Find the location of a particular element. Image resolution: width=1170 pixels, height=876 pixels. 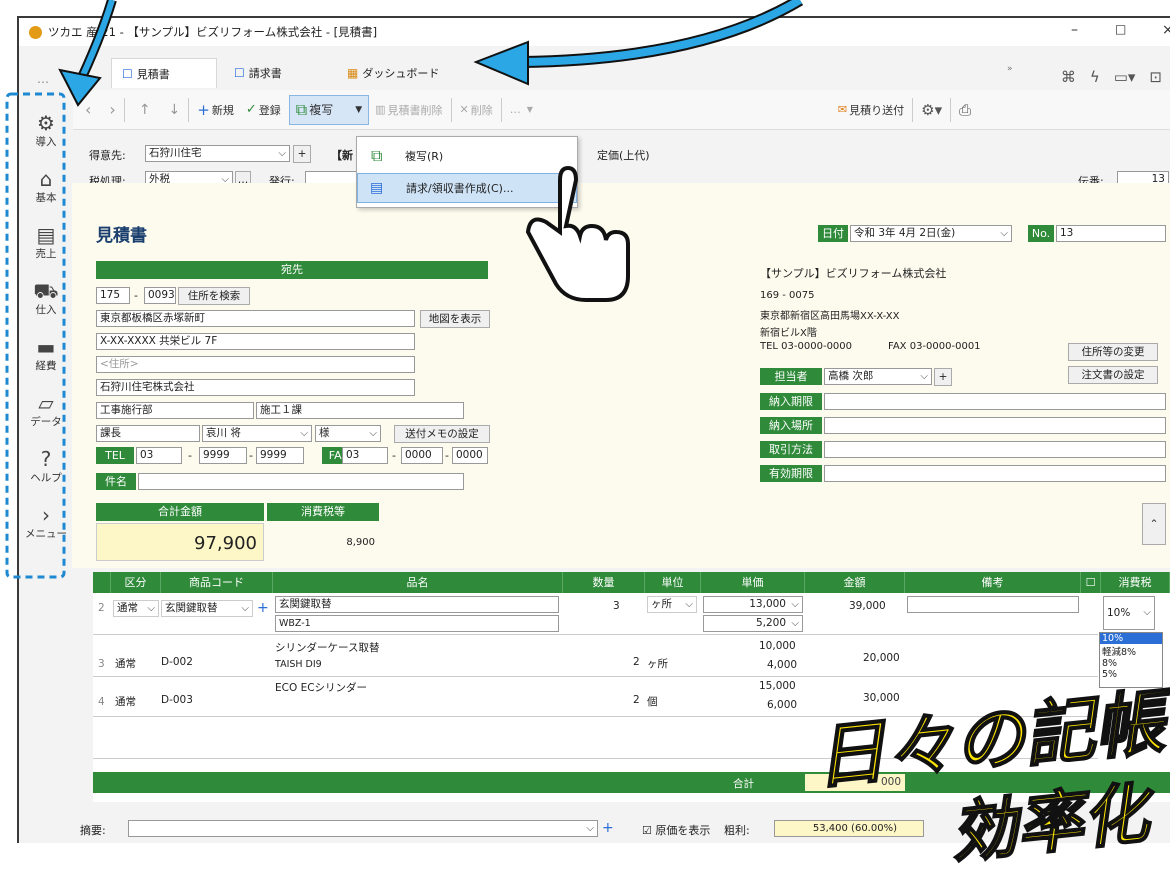

tab-invoice: ☐ 請求書 is located at coordinates (274, 73).